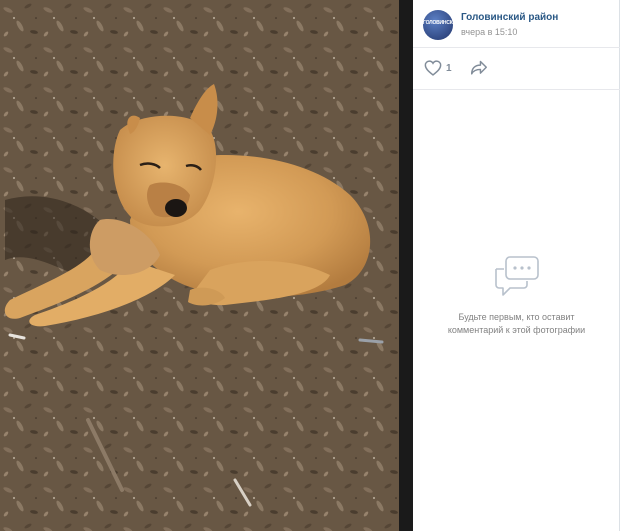  I want to click on group-name-link: Головинский район, so click(509, 17).